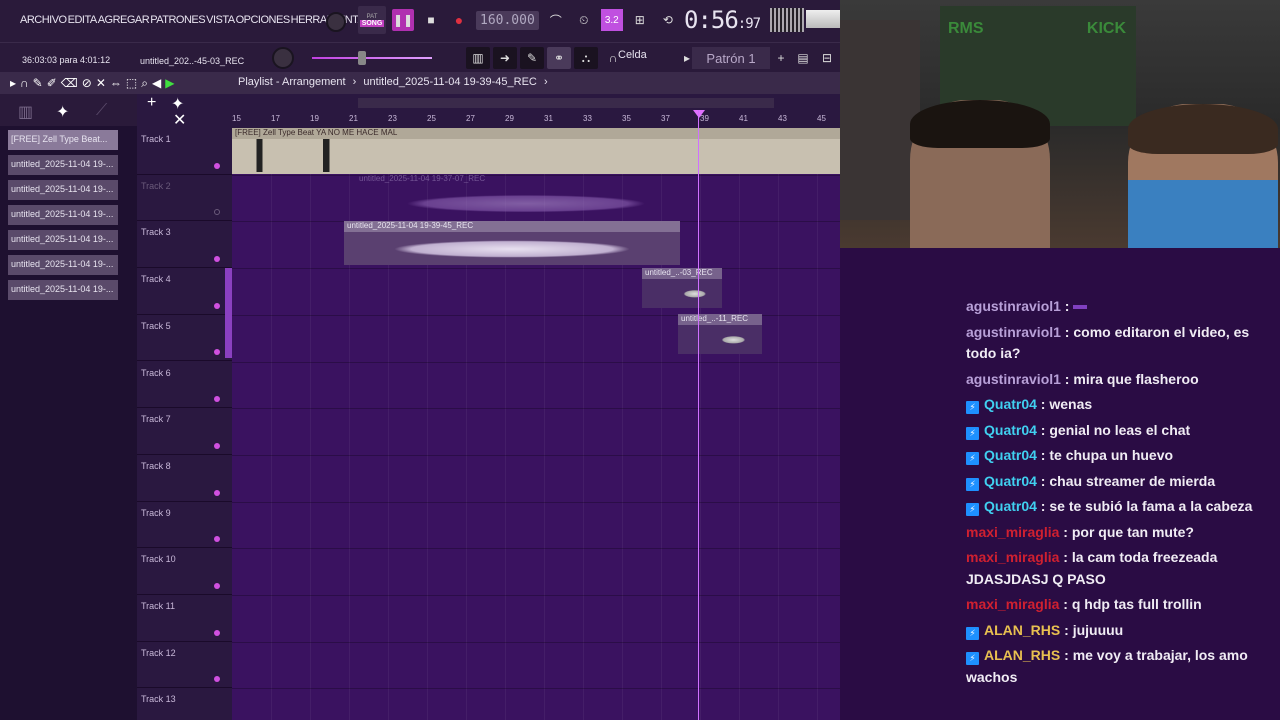 The image size is (1280, 720). What do you see at coordinates (559, 58) in the screenshot?
I see `link-icon: ⚭` at bounding box center [559, 58].